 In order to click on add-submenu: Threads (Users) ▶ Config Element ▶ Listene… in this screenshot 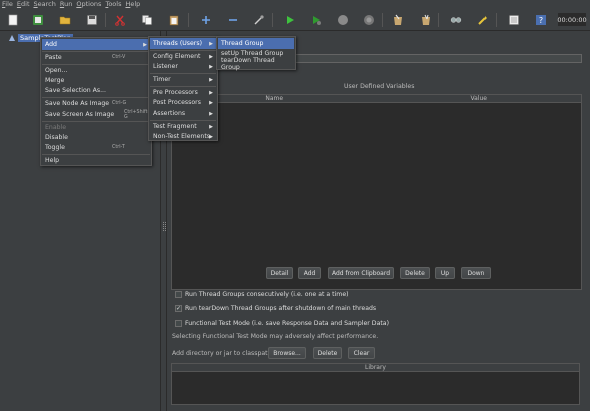, I will do `click(183, 88)`.